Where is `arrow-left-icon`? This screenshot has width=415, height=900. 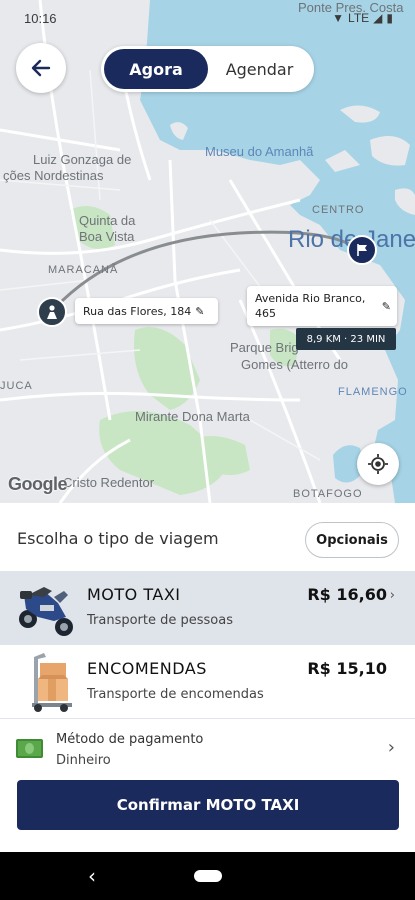
arrow-left-icon is located at coordinates (41, 68).